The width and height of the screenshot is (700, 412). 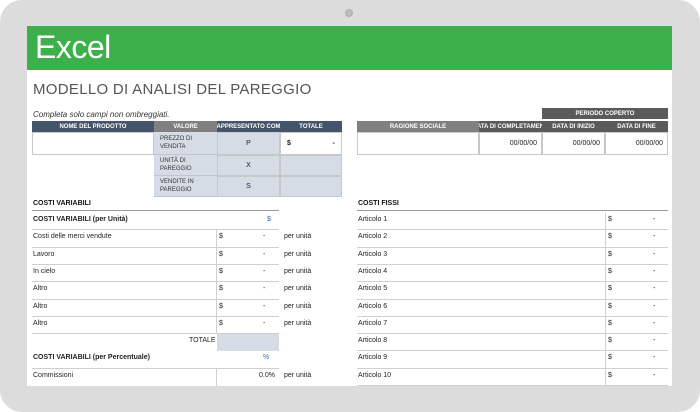 What do you see at coordinates (202, 341) in the screenshot?
I see `variable-total-label: TOTALE` at bounding box center [202, 341].